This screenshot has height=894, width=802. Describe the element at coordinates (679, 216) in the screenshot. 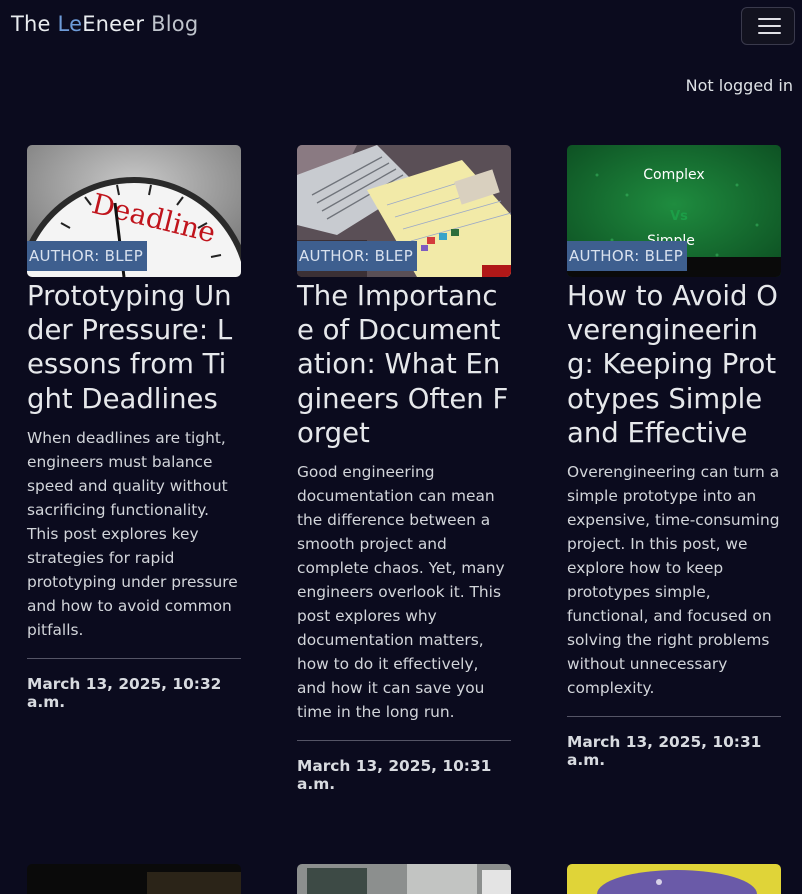

I see `vs-image-text: Vs` at that location.